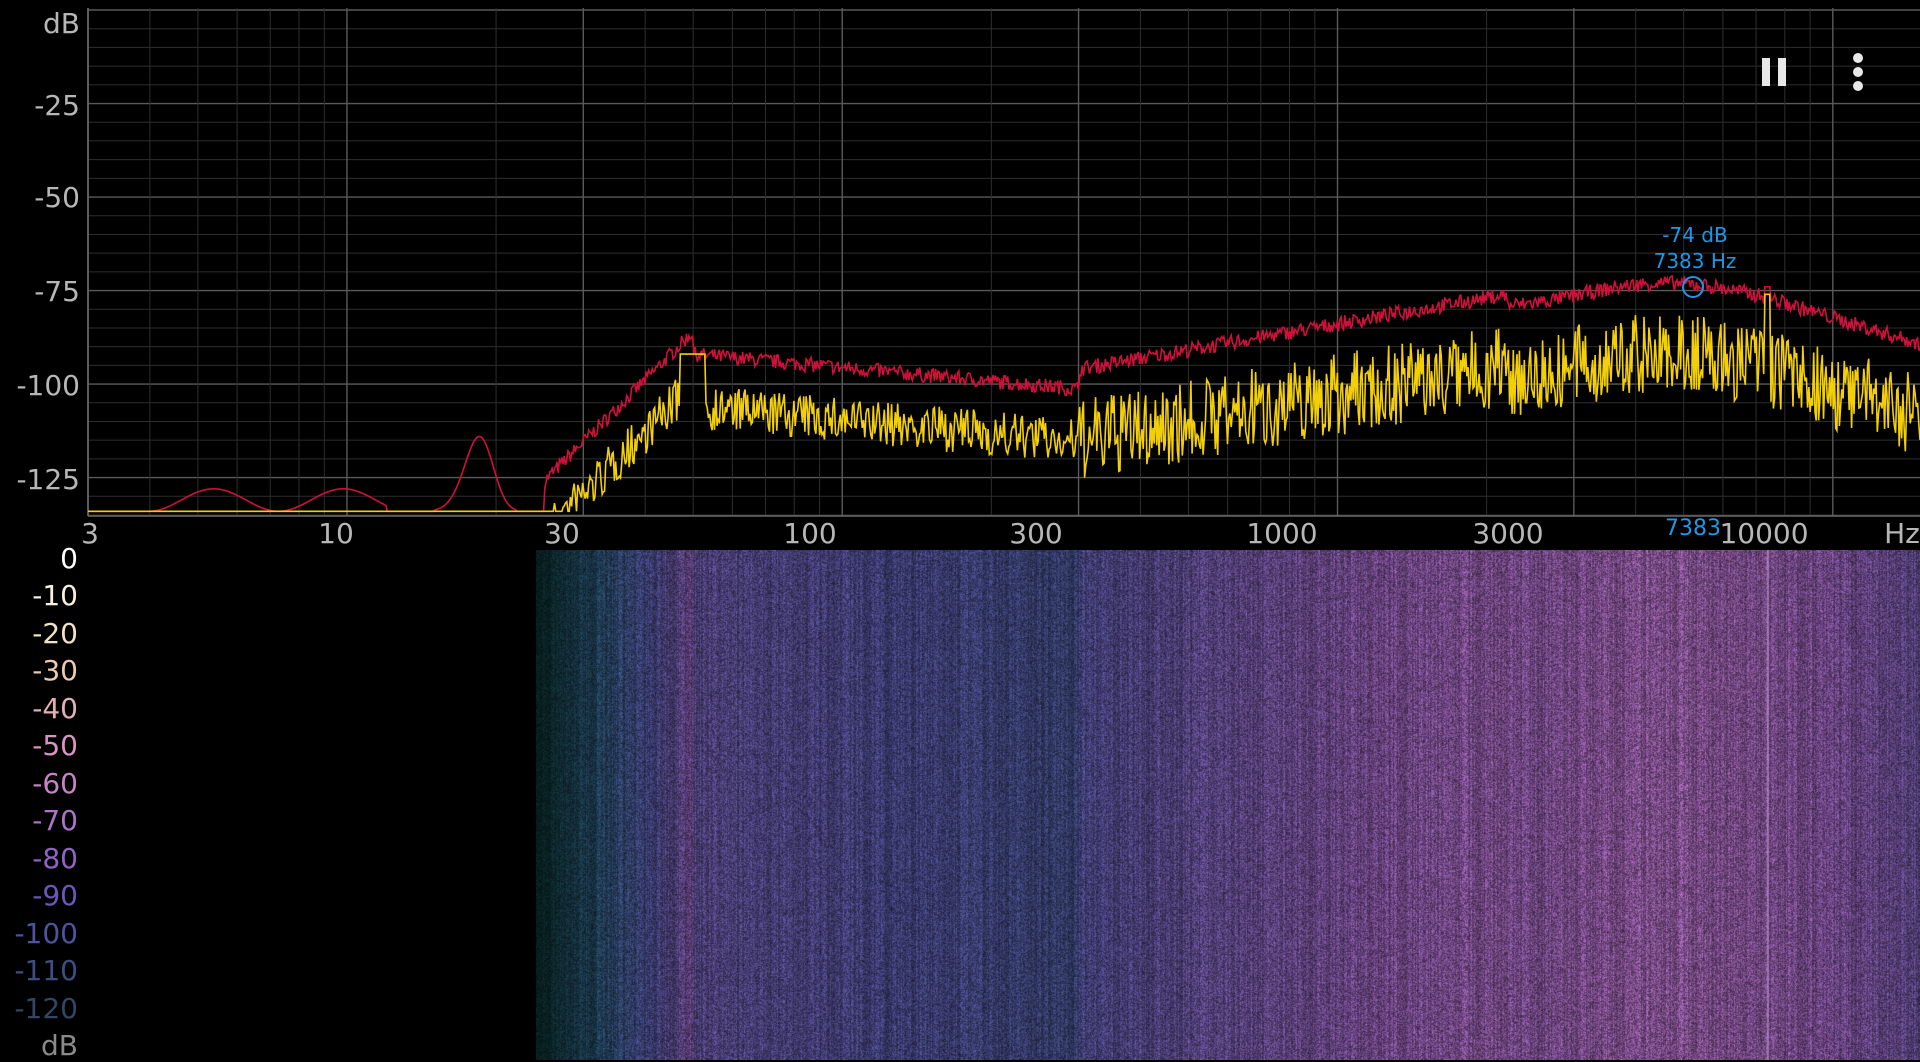 The width and height of the screenshot is (1920, 1062). Describe the element at coordinates (55, 858) in the screenshot. I see `colorbar-tick: -80` at that location.